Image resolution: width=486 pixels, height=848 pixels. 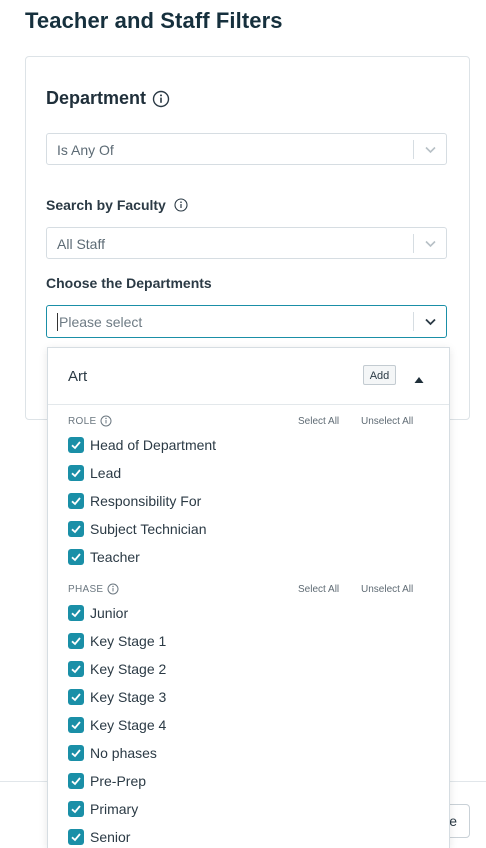 I want to click on departments-label: Choose the Departments, so click(x=129, y=283).